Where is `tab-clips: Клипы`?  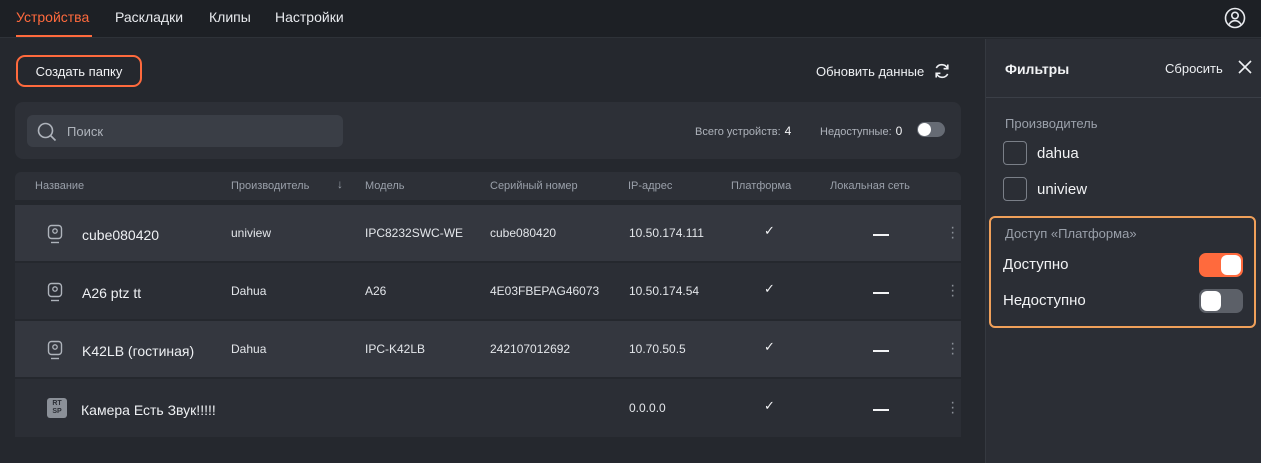
tab-clips: Клипы is located at coordinates (230, 17).